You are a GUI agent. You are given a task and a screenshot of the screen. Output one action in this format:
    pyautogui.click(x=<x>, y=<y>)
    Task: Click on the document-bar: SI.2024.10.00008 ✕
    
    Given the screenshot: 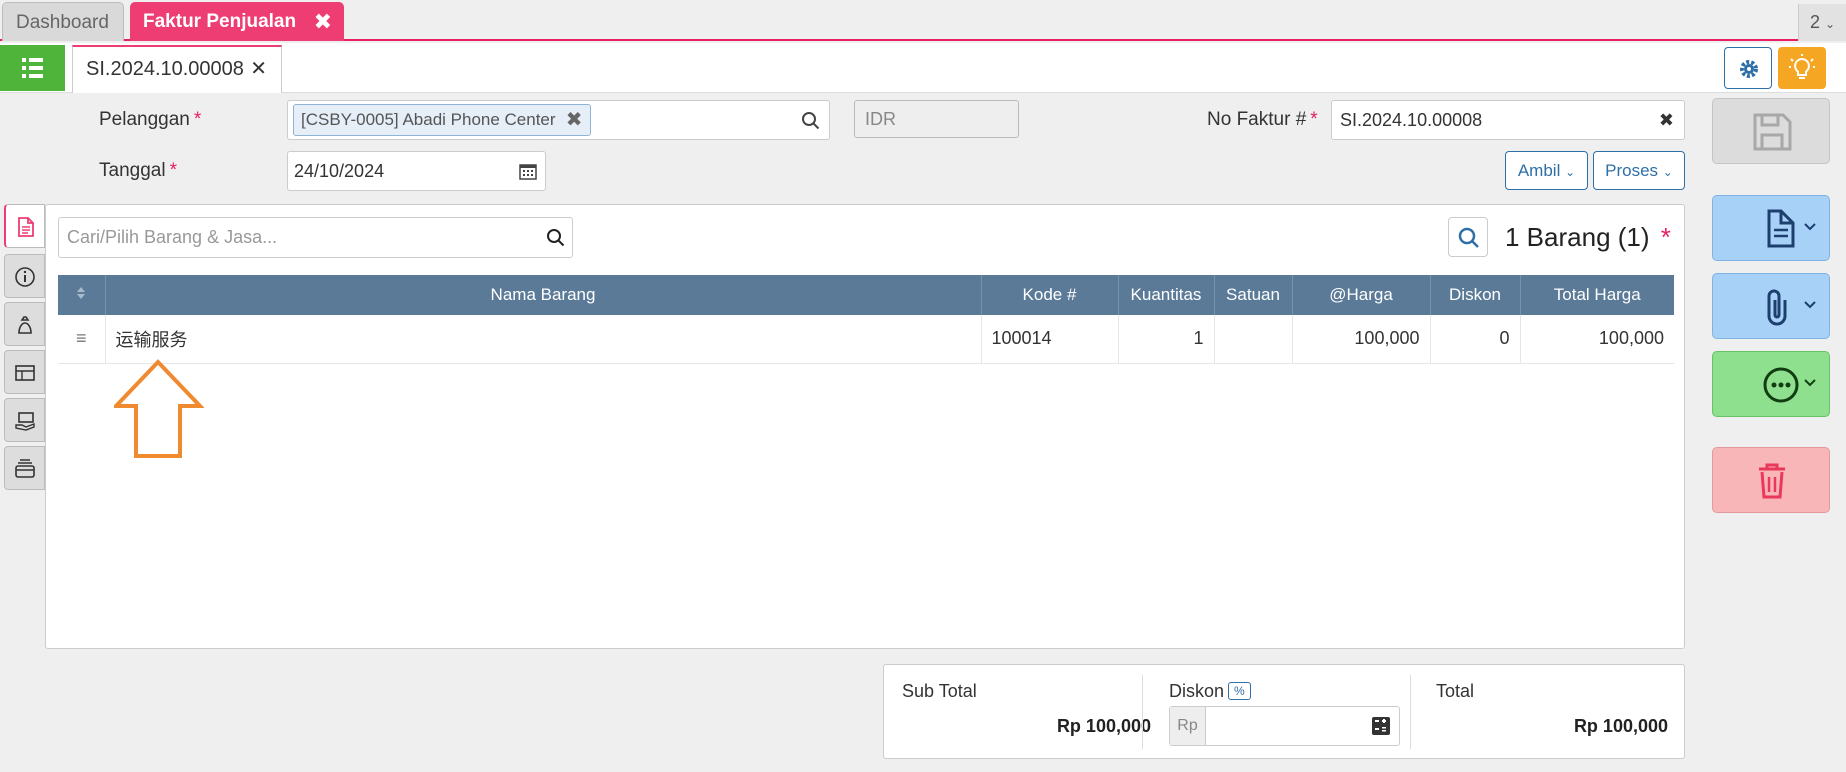 What is the action you would take?
    pyautogui.click(x=923, y=68)
    